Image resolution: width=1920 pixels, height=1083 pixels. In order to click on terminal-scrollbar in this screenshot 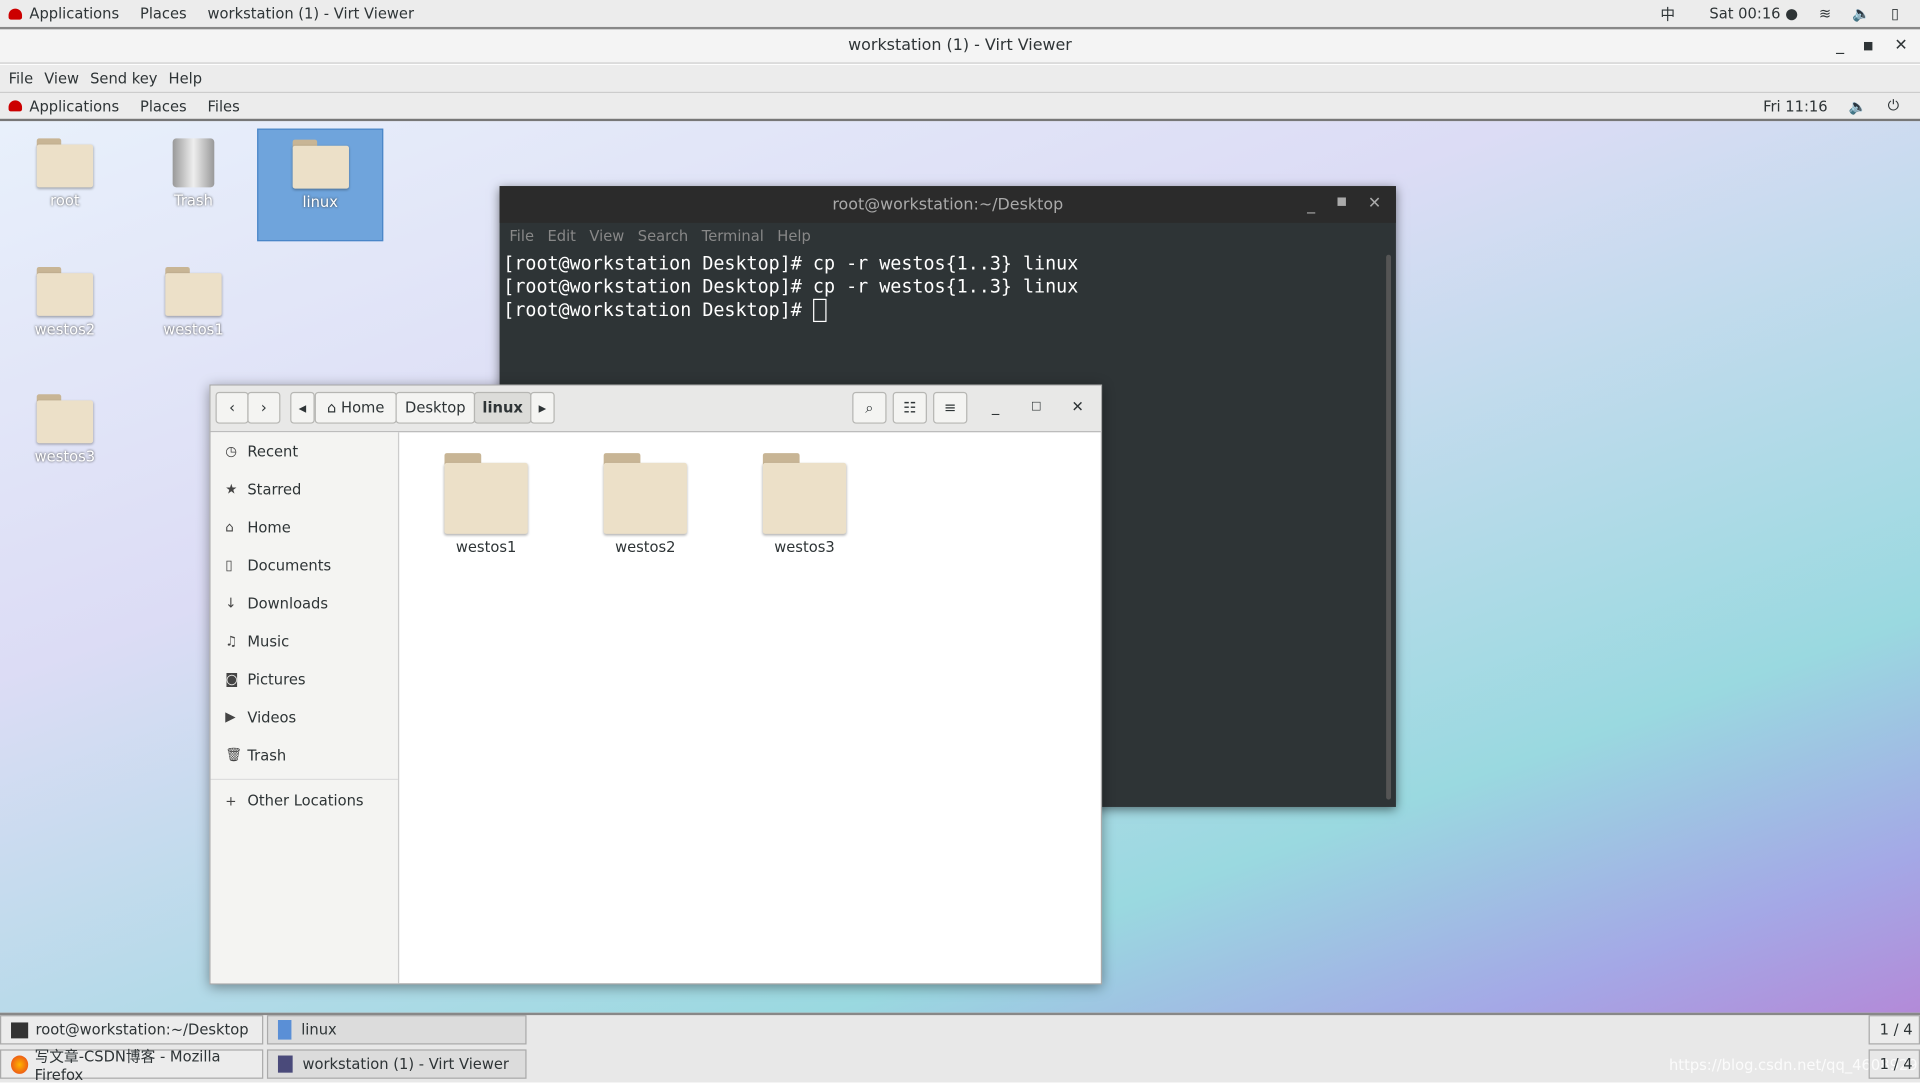, I will do `click(1389, 527)`.